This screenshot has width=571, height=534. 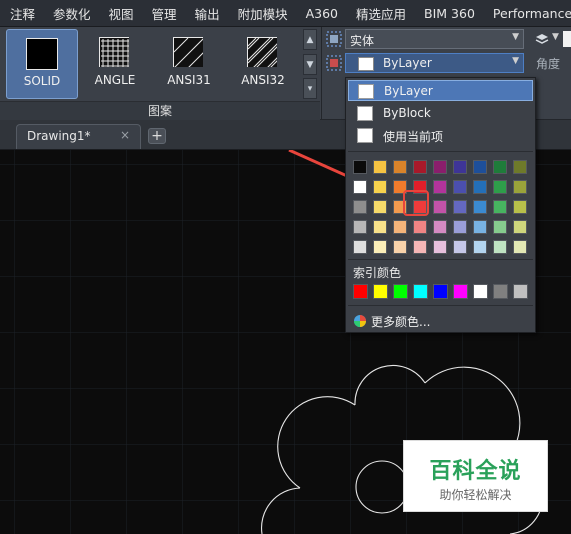 I want to click on menu-addins: 附加模块, so click(x=262, y=13).